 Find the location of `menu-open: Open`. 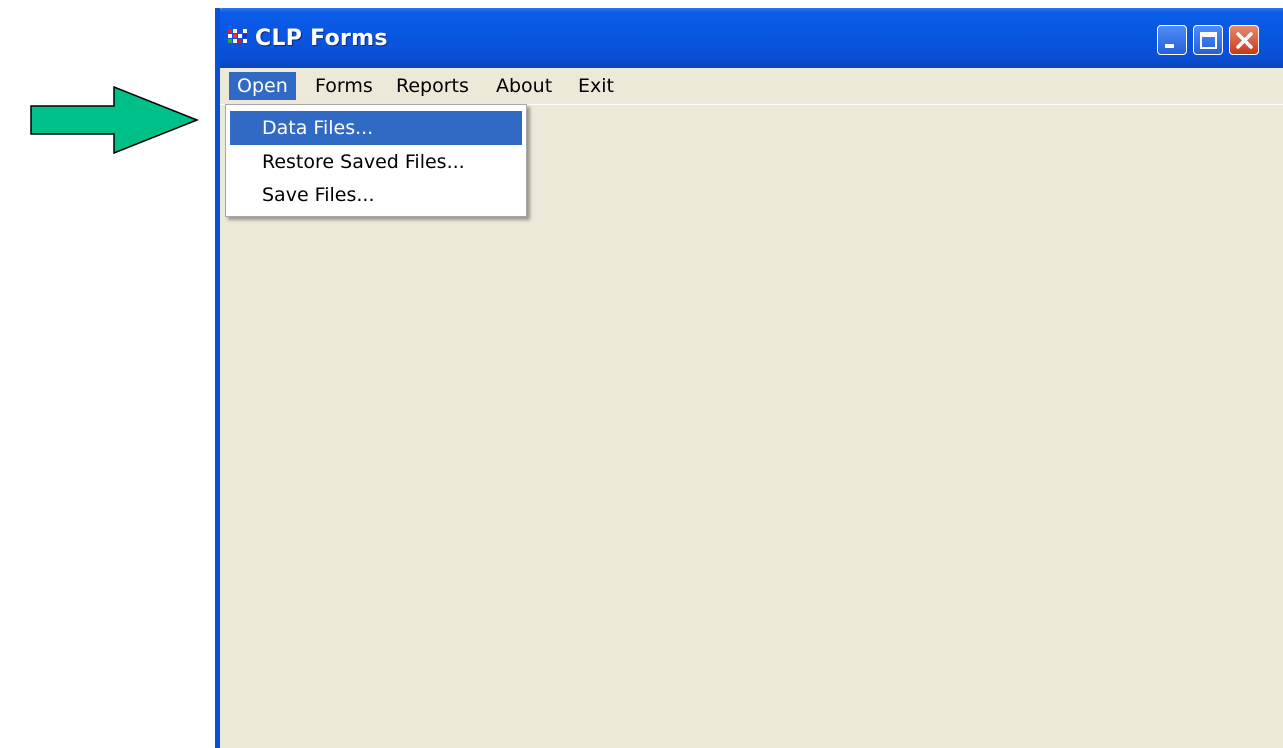

menu-open: Open is located at coordinates (262, 86).